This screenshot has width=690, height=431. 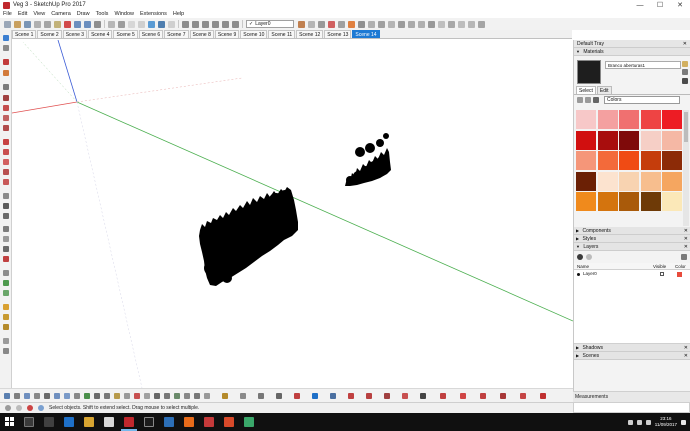 I want to click on extra-tool-icon, so click(x=481, y=24).